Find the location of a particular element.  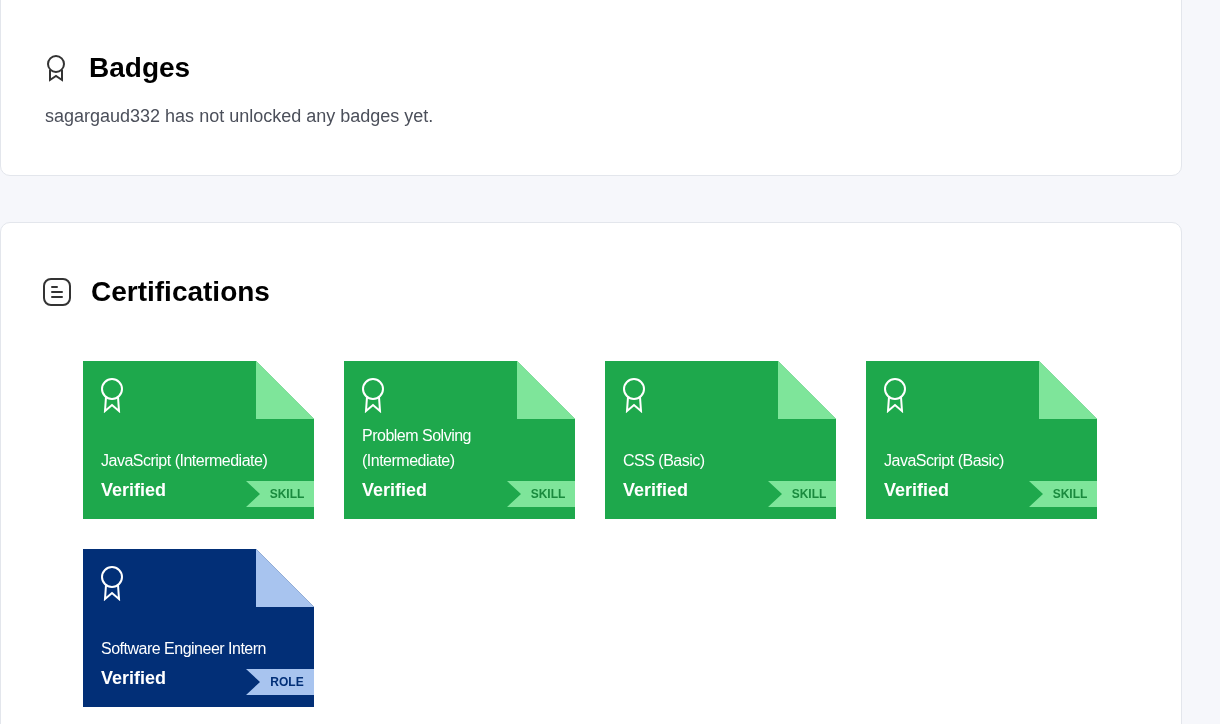

certificate-name: JavaScript (Intermediate) is located at coordinates (185, 461).